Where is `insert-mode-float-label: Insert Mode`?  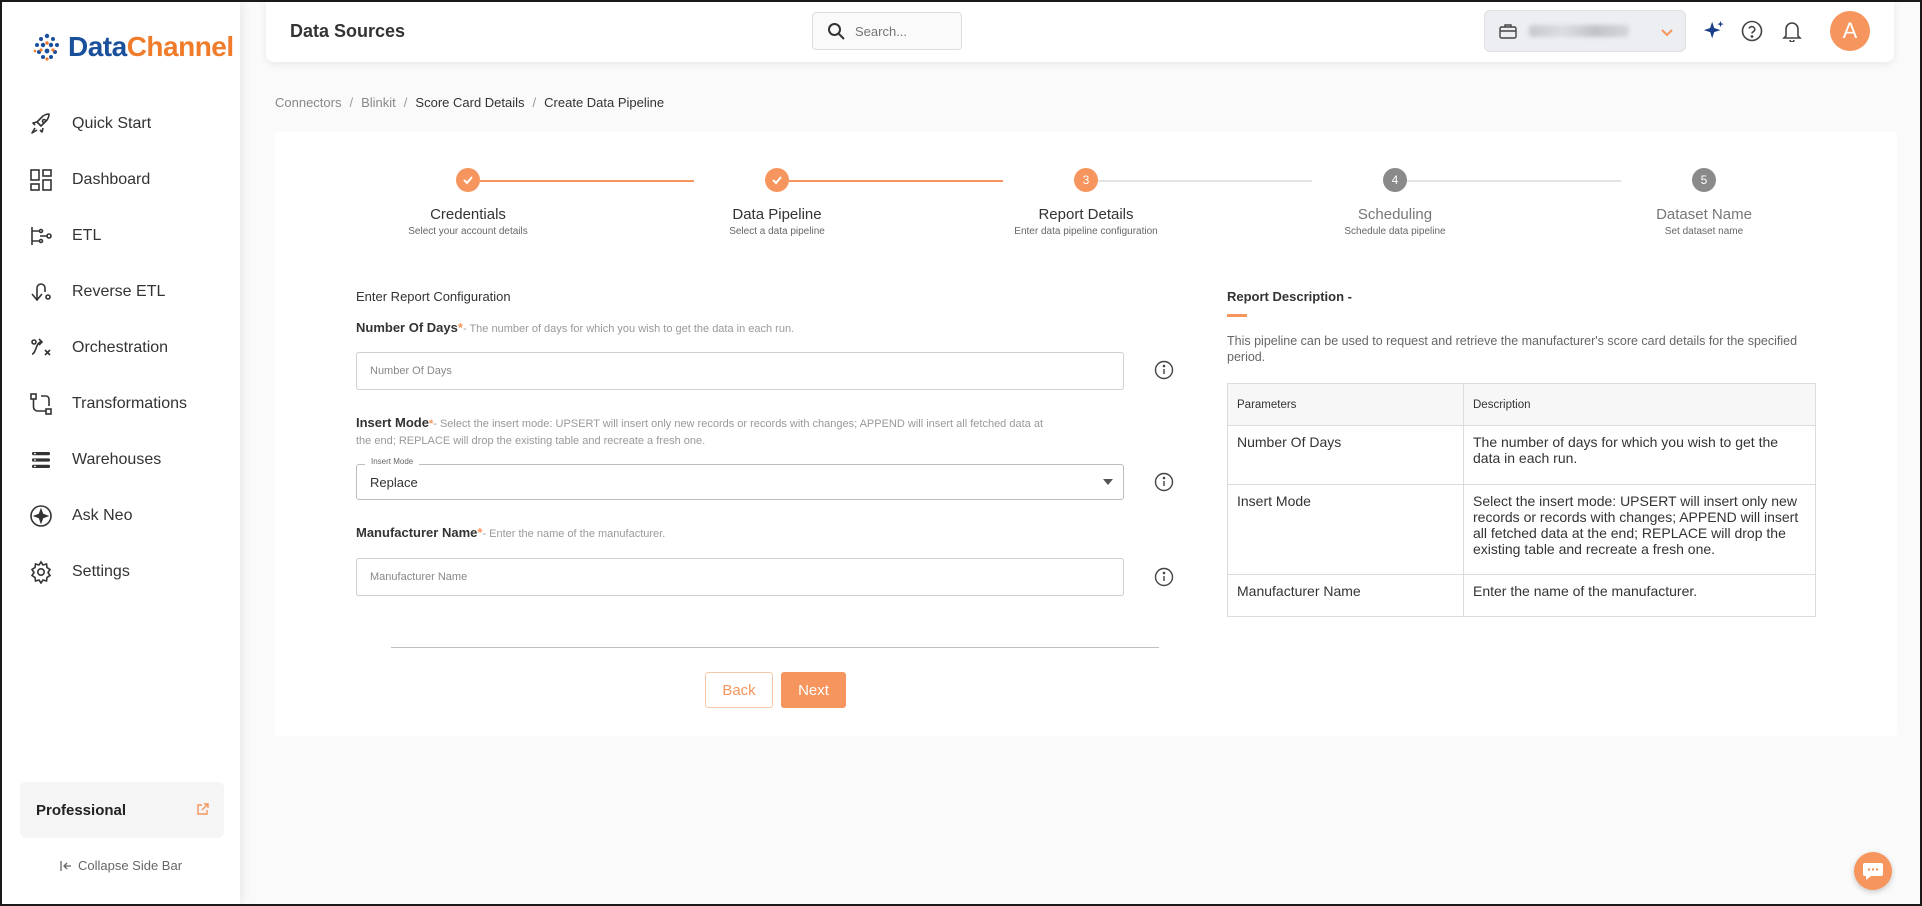
insert-mode-float-label: Insert Mode is located at coordinates (392, 461).